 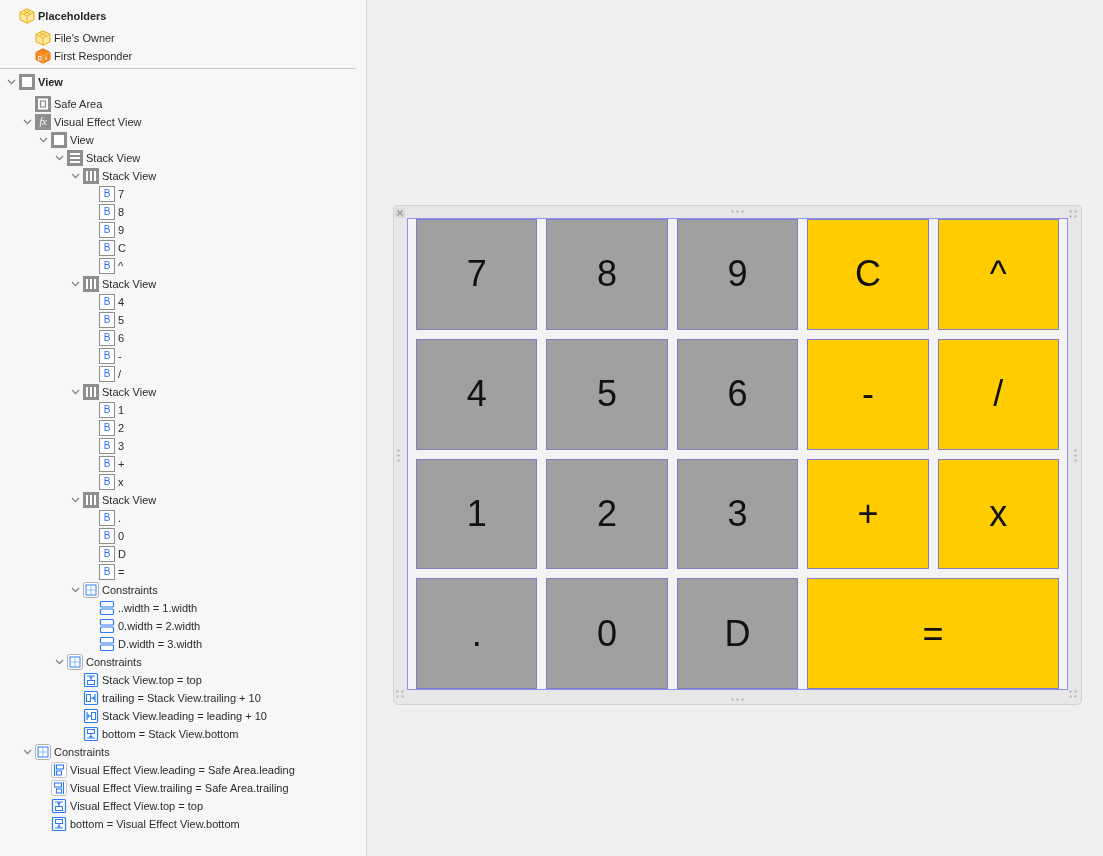 I want to click on calculator-key: 5, so click(x=607, y=394).